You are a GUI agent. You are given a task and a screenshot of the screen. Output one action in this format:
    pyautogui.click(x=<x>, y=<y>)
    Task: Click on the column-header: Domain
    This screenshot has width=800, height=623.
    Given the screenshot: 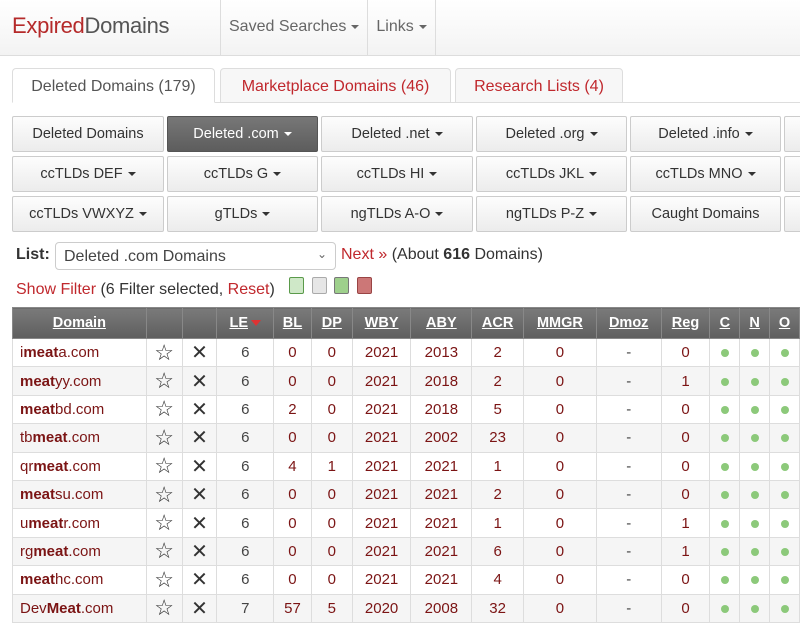 What is the action you would take?
    pyautogui.click(x=79, y=323)
    